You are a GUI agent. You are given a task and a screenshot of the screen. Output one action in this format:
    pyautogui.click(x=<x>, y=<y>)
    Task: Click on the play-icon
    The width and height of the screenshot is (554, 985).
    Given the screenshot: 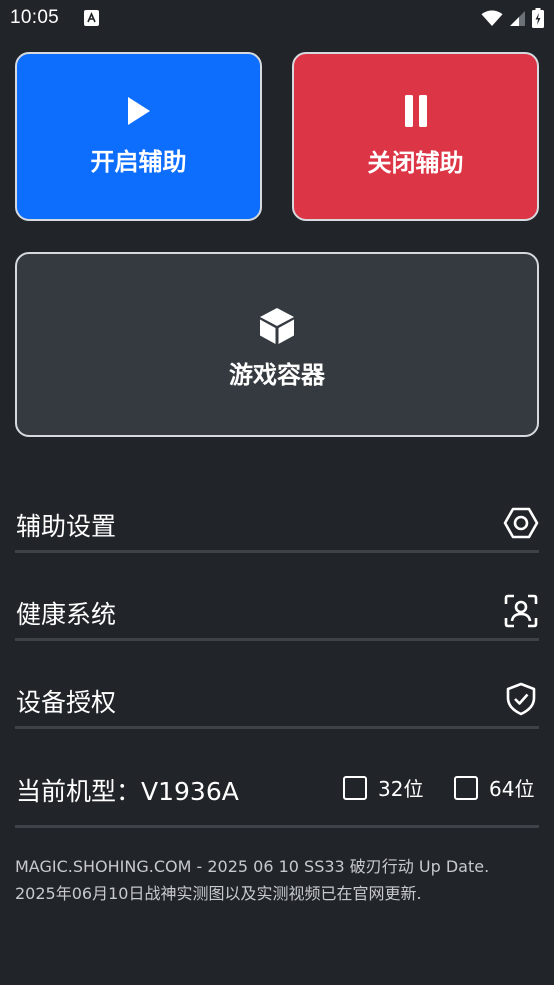 What is the action you would take?
    pyautogui.click(x=139, y=113)
    